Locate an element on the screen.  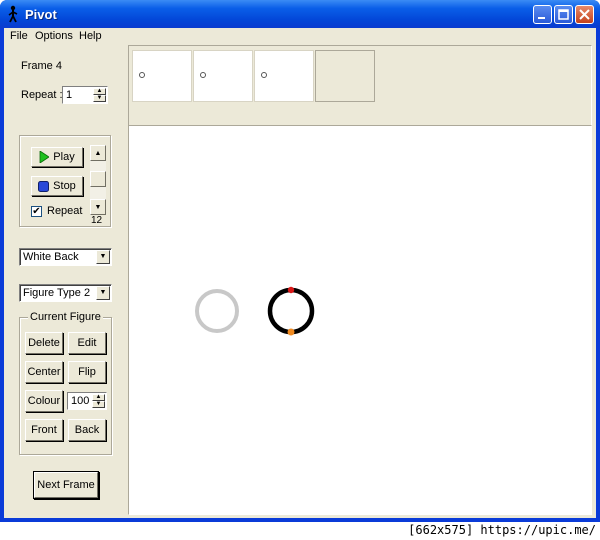
close-button is located at coordinates (584, 14).